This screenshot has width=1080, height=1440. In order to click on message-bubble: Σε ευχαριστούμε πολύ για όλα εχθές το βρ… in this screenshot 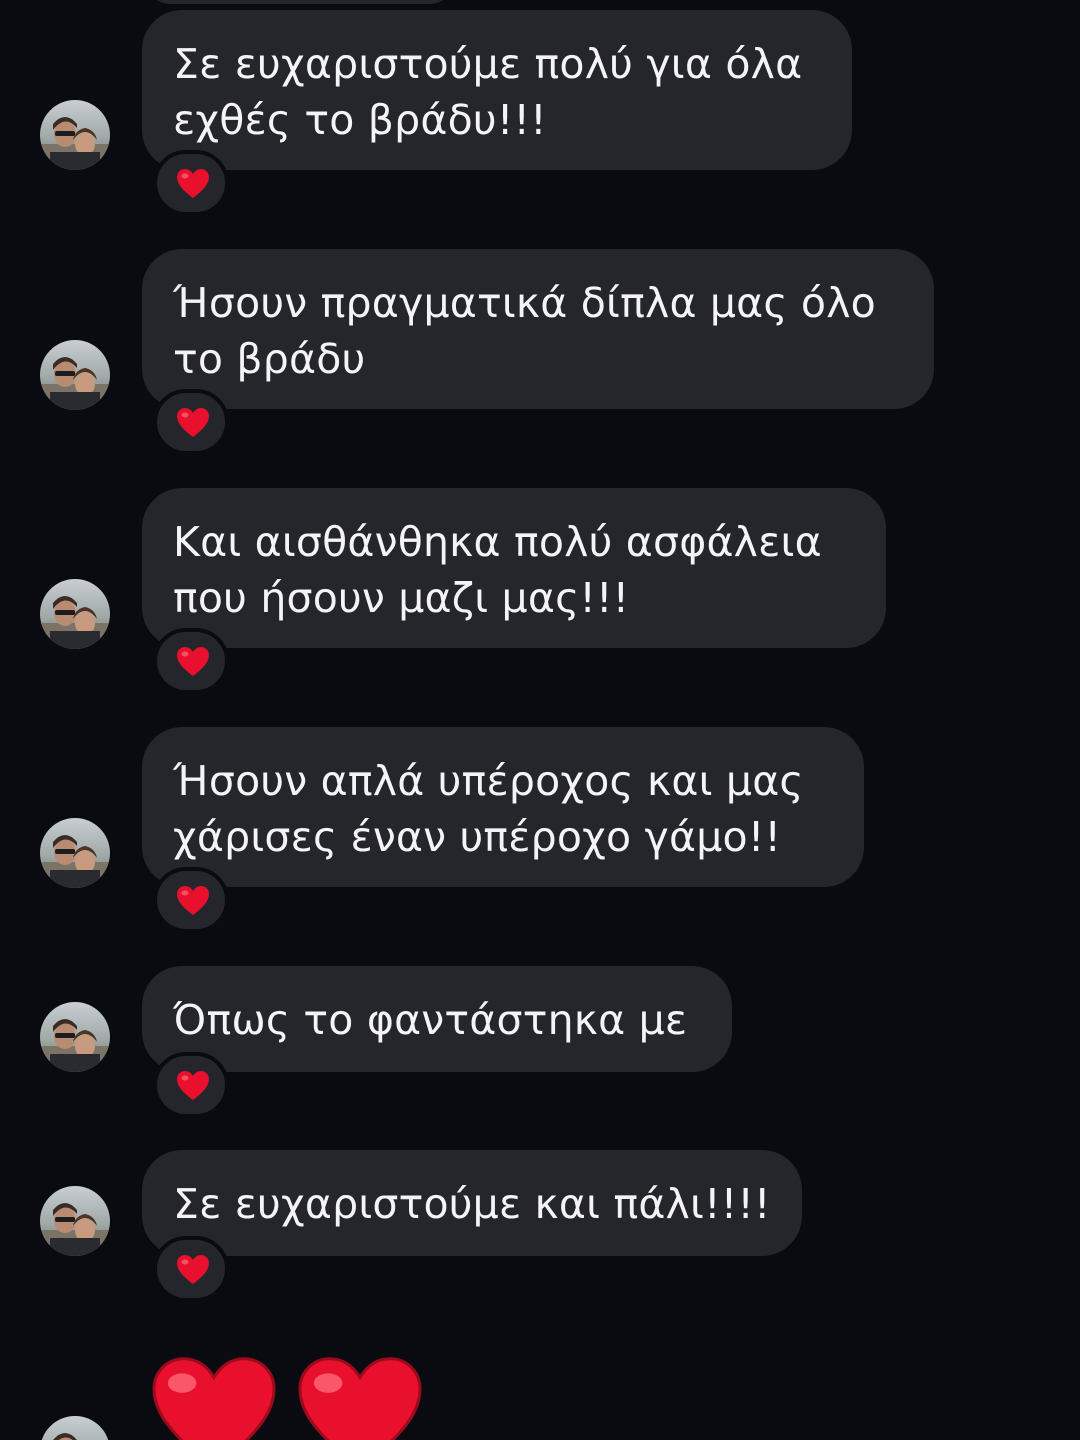, I will do `click(497, 90)`.